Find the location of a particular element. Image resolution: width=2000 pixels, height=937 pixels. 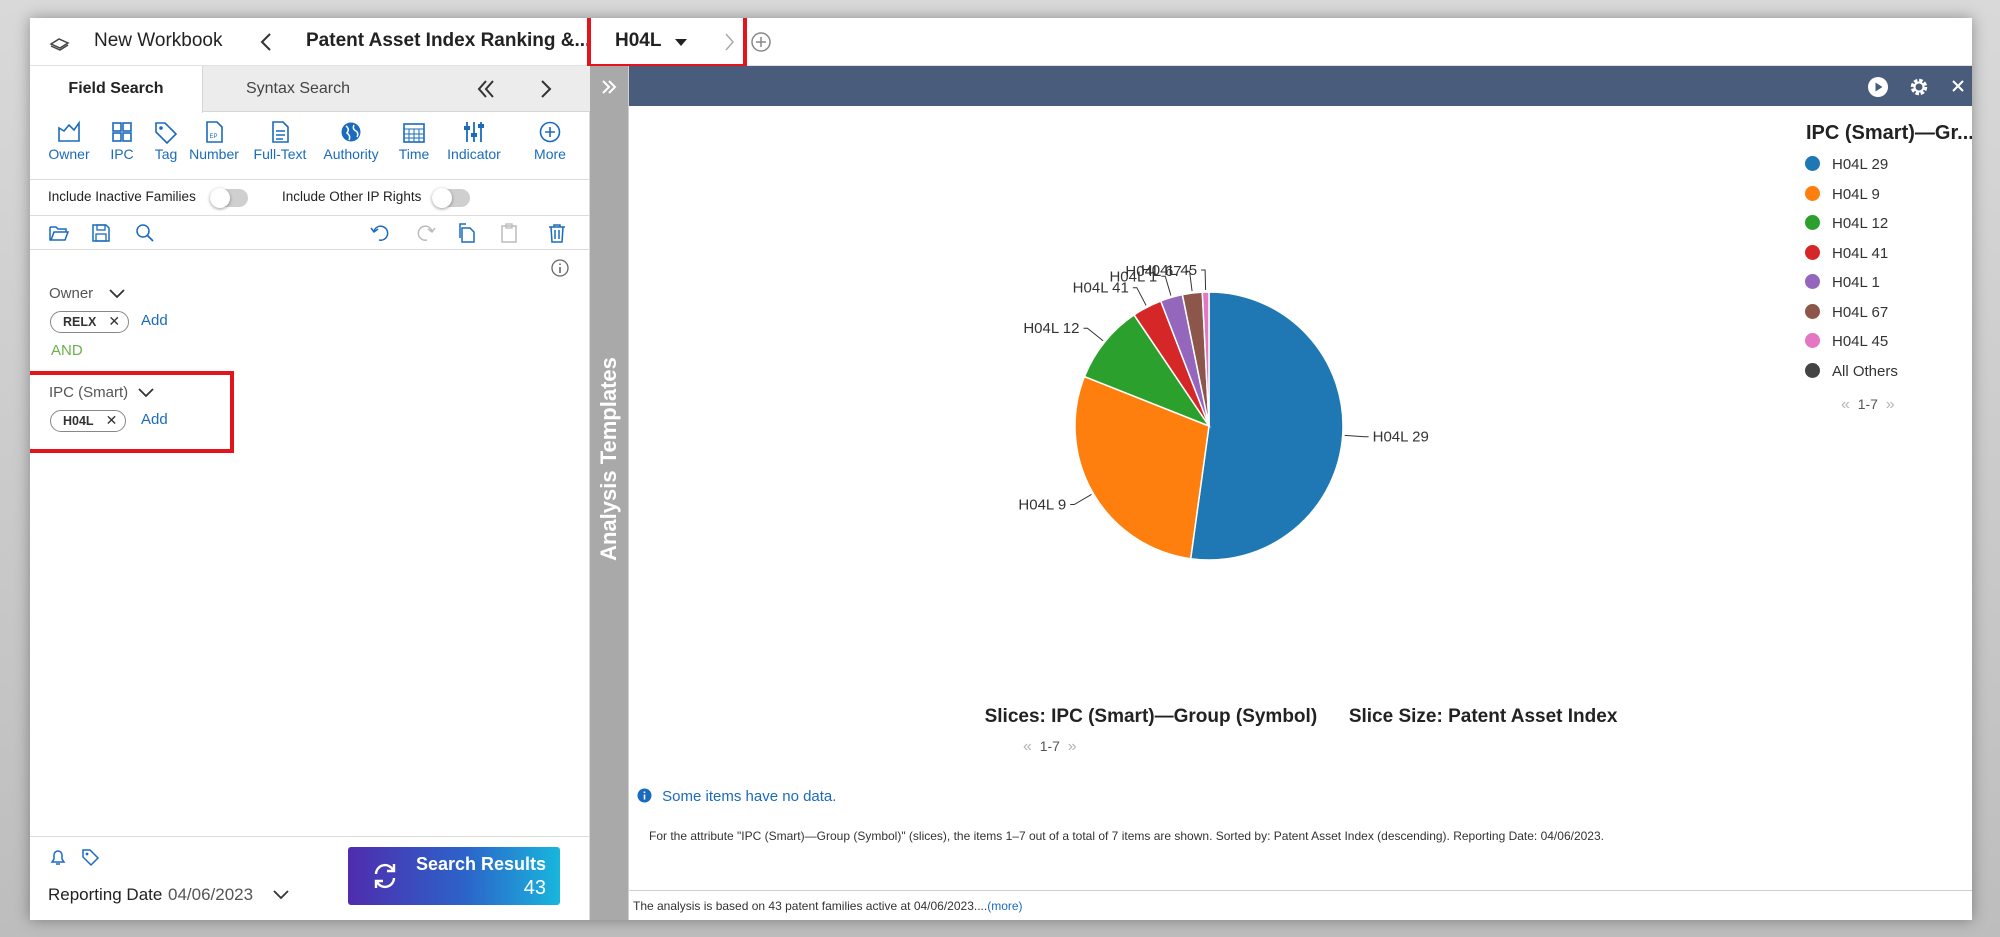

ipc-tool-label: IPC is located at coordinates (122, 154).